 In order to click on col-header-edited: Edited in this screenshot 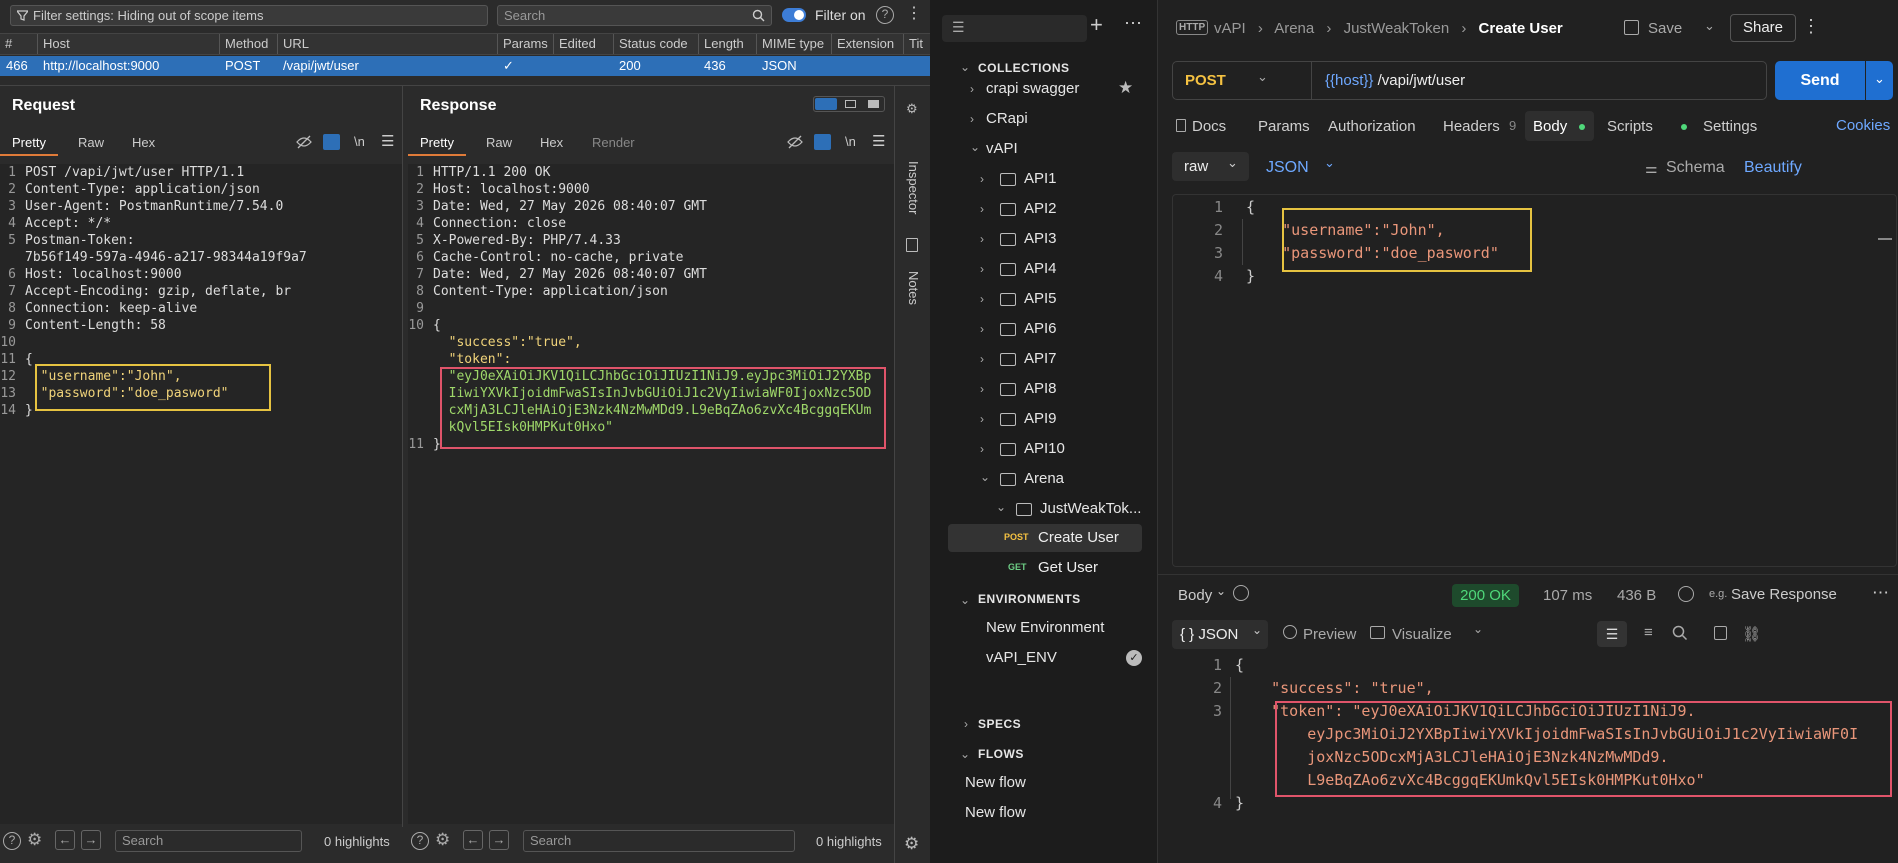, I will do `click(583, 44)`.